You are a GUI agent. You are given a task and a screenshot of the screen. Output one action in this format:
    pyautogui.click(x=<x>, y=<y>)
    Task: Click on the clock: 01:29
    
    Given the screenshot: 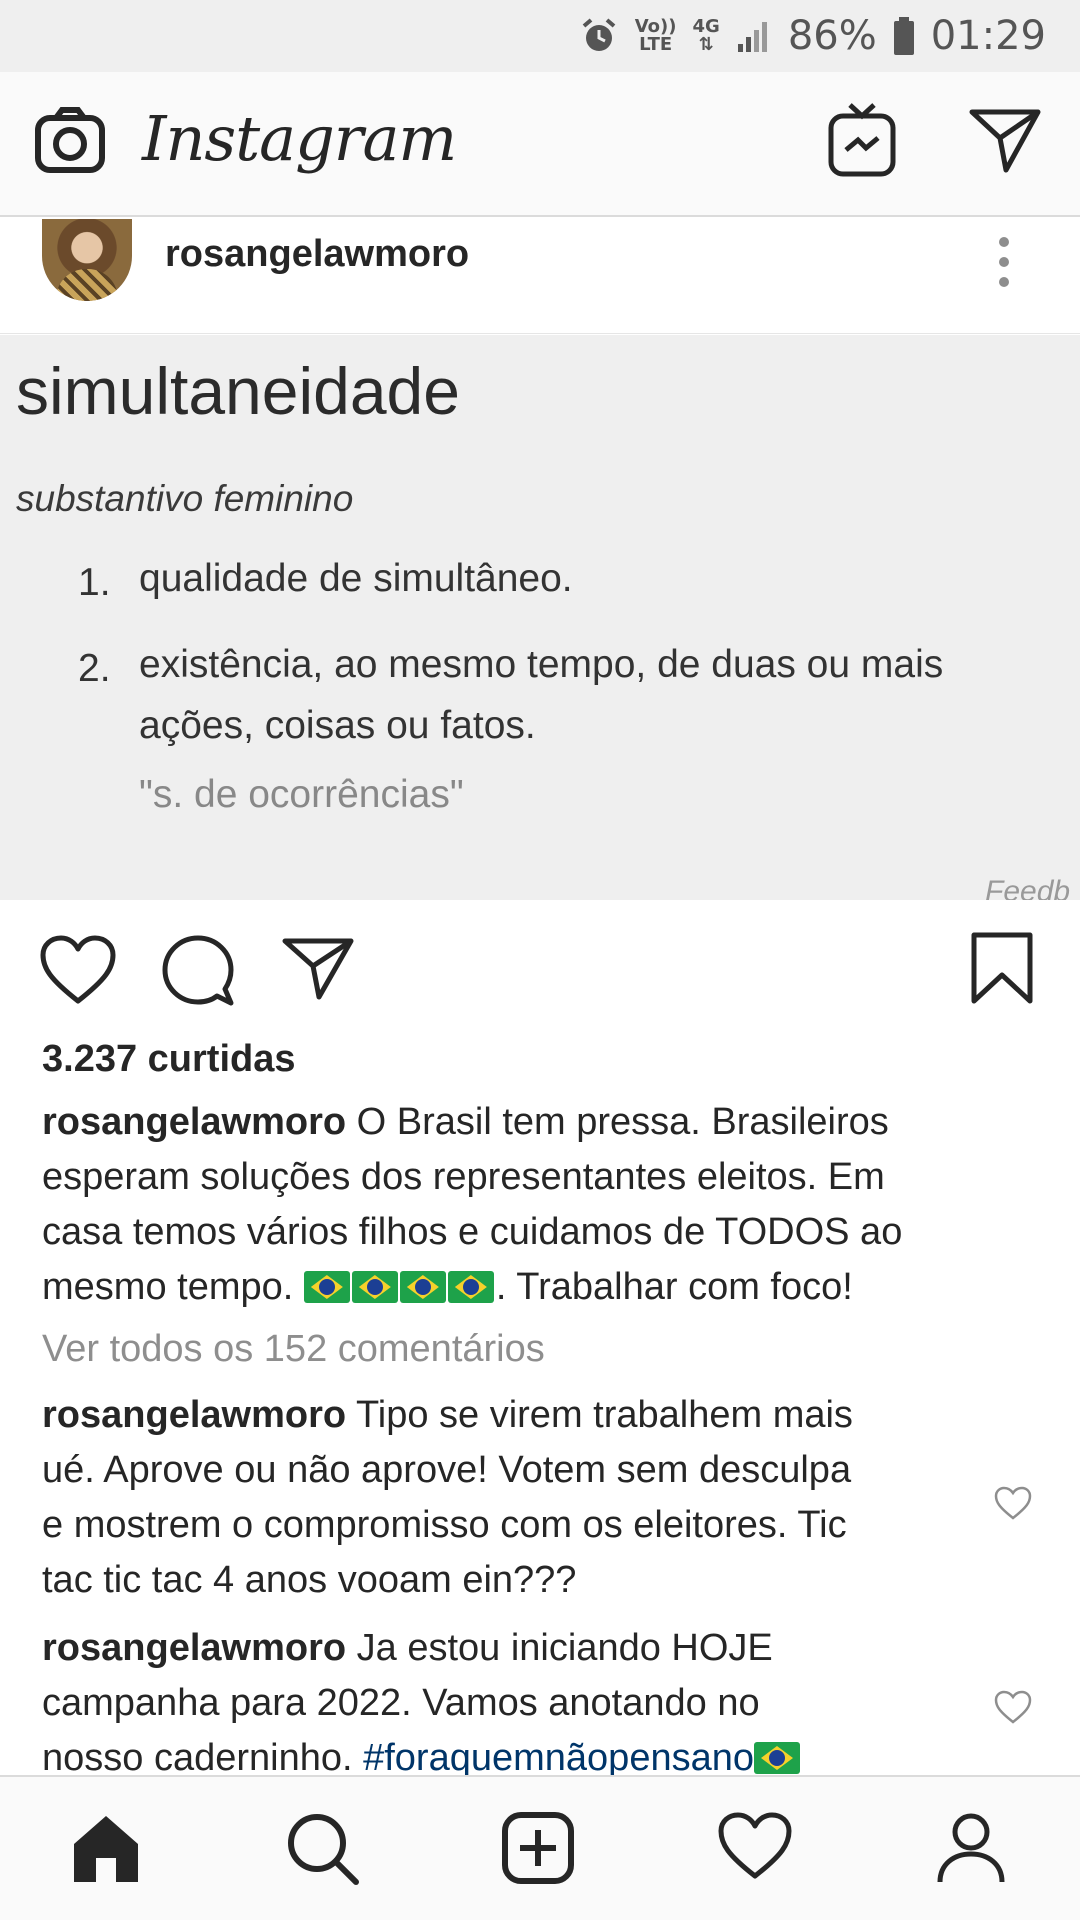 What is the action you would take?
    pyautogui.click(x=988, y=36)
    